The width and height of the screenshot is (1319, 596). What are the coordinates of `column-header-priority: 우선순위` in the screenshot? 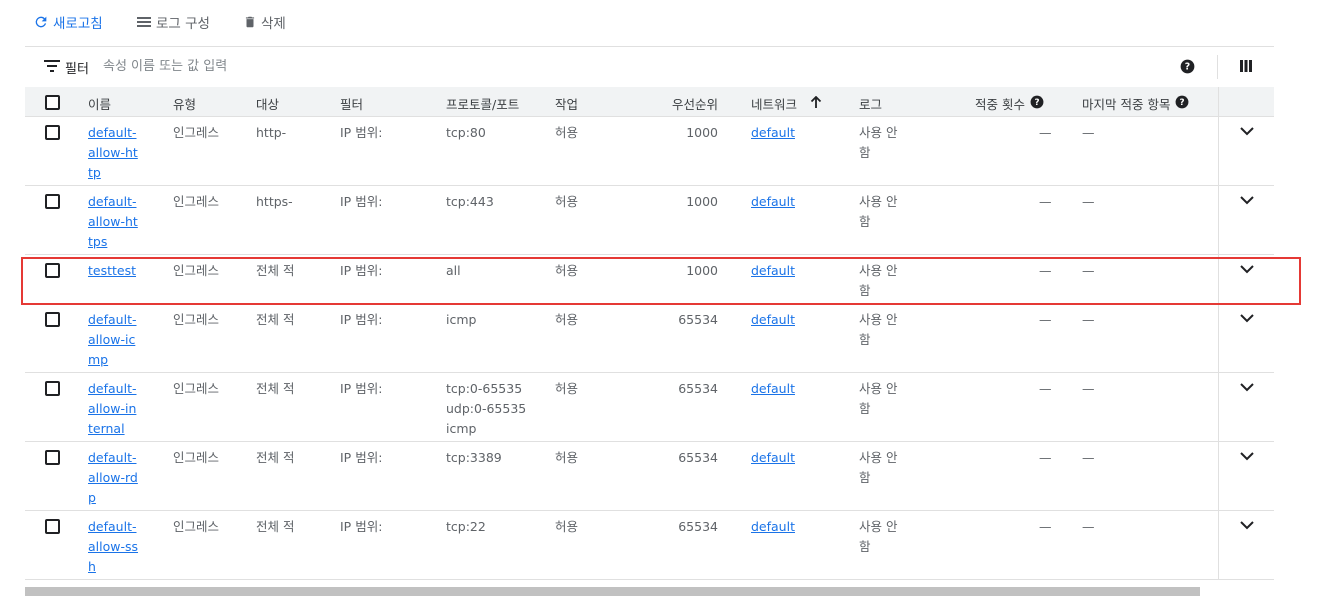 It's located at (683, 103).